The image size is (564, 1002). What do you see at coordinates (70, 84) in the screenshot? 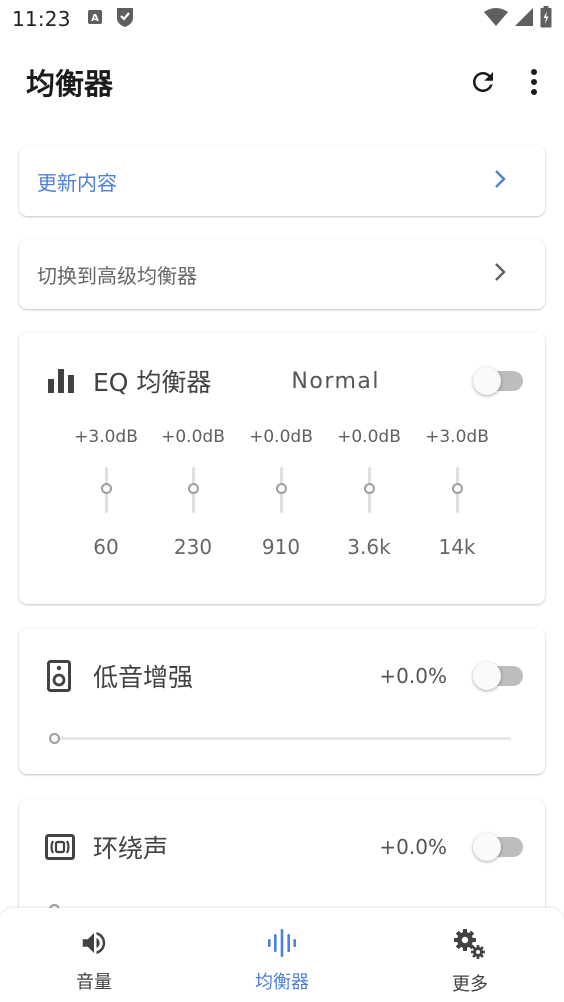
I see `page-title: 均衡器` at bounding box center [70, 84].